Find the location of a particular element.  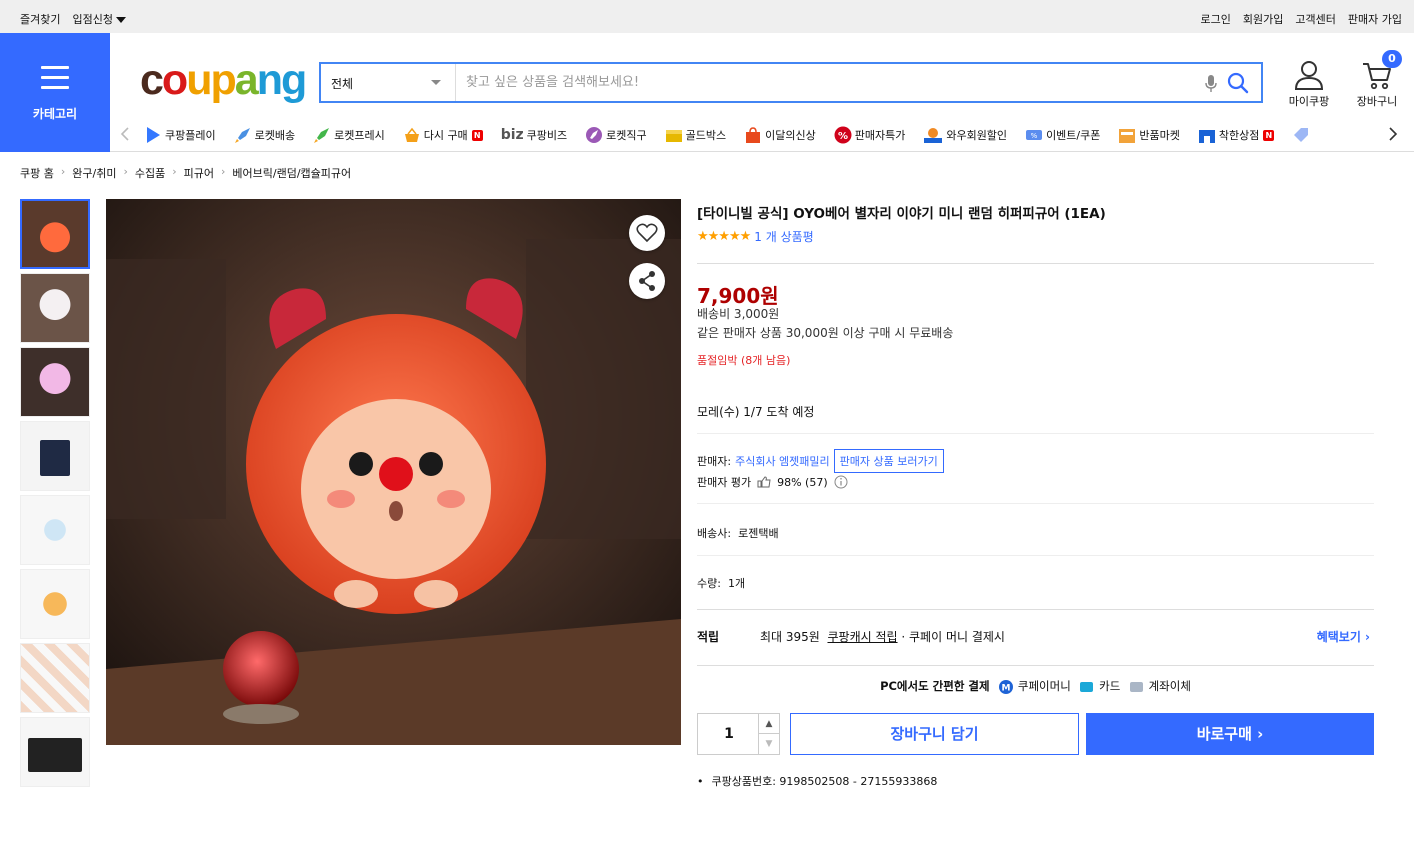

quick-menu-item is located at coordinates (1301, 135).